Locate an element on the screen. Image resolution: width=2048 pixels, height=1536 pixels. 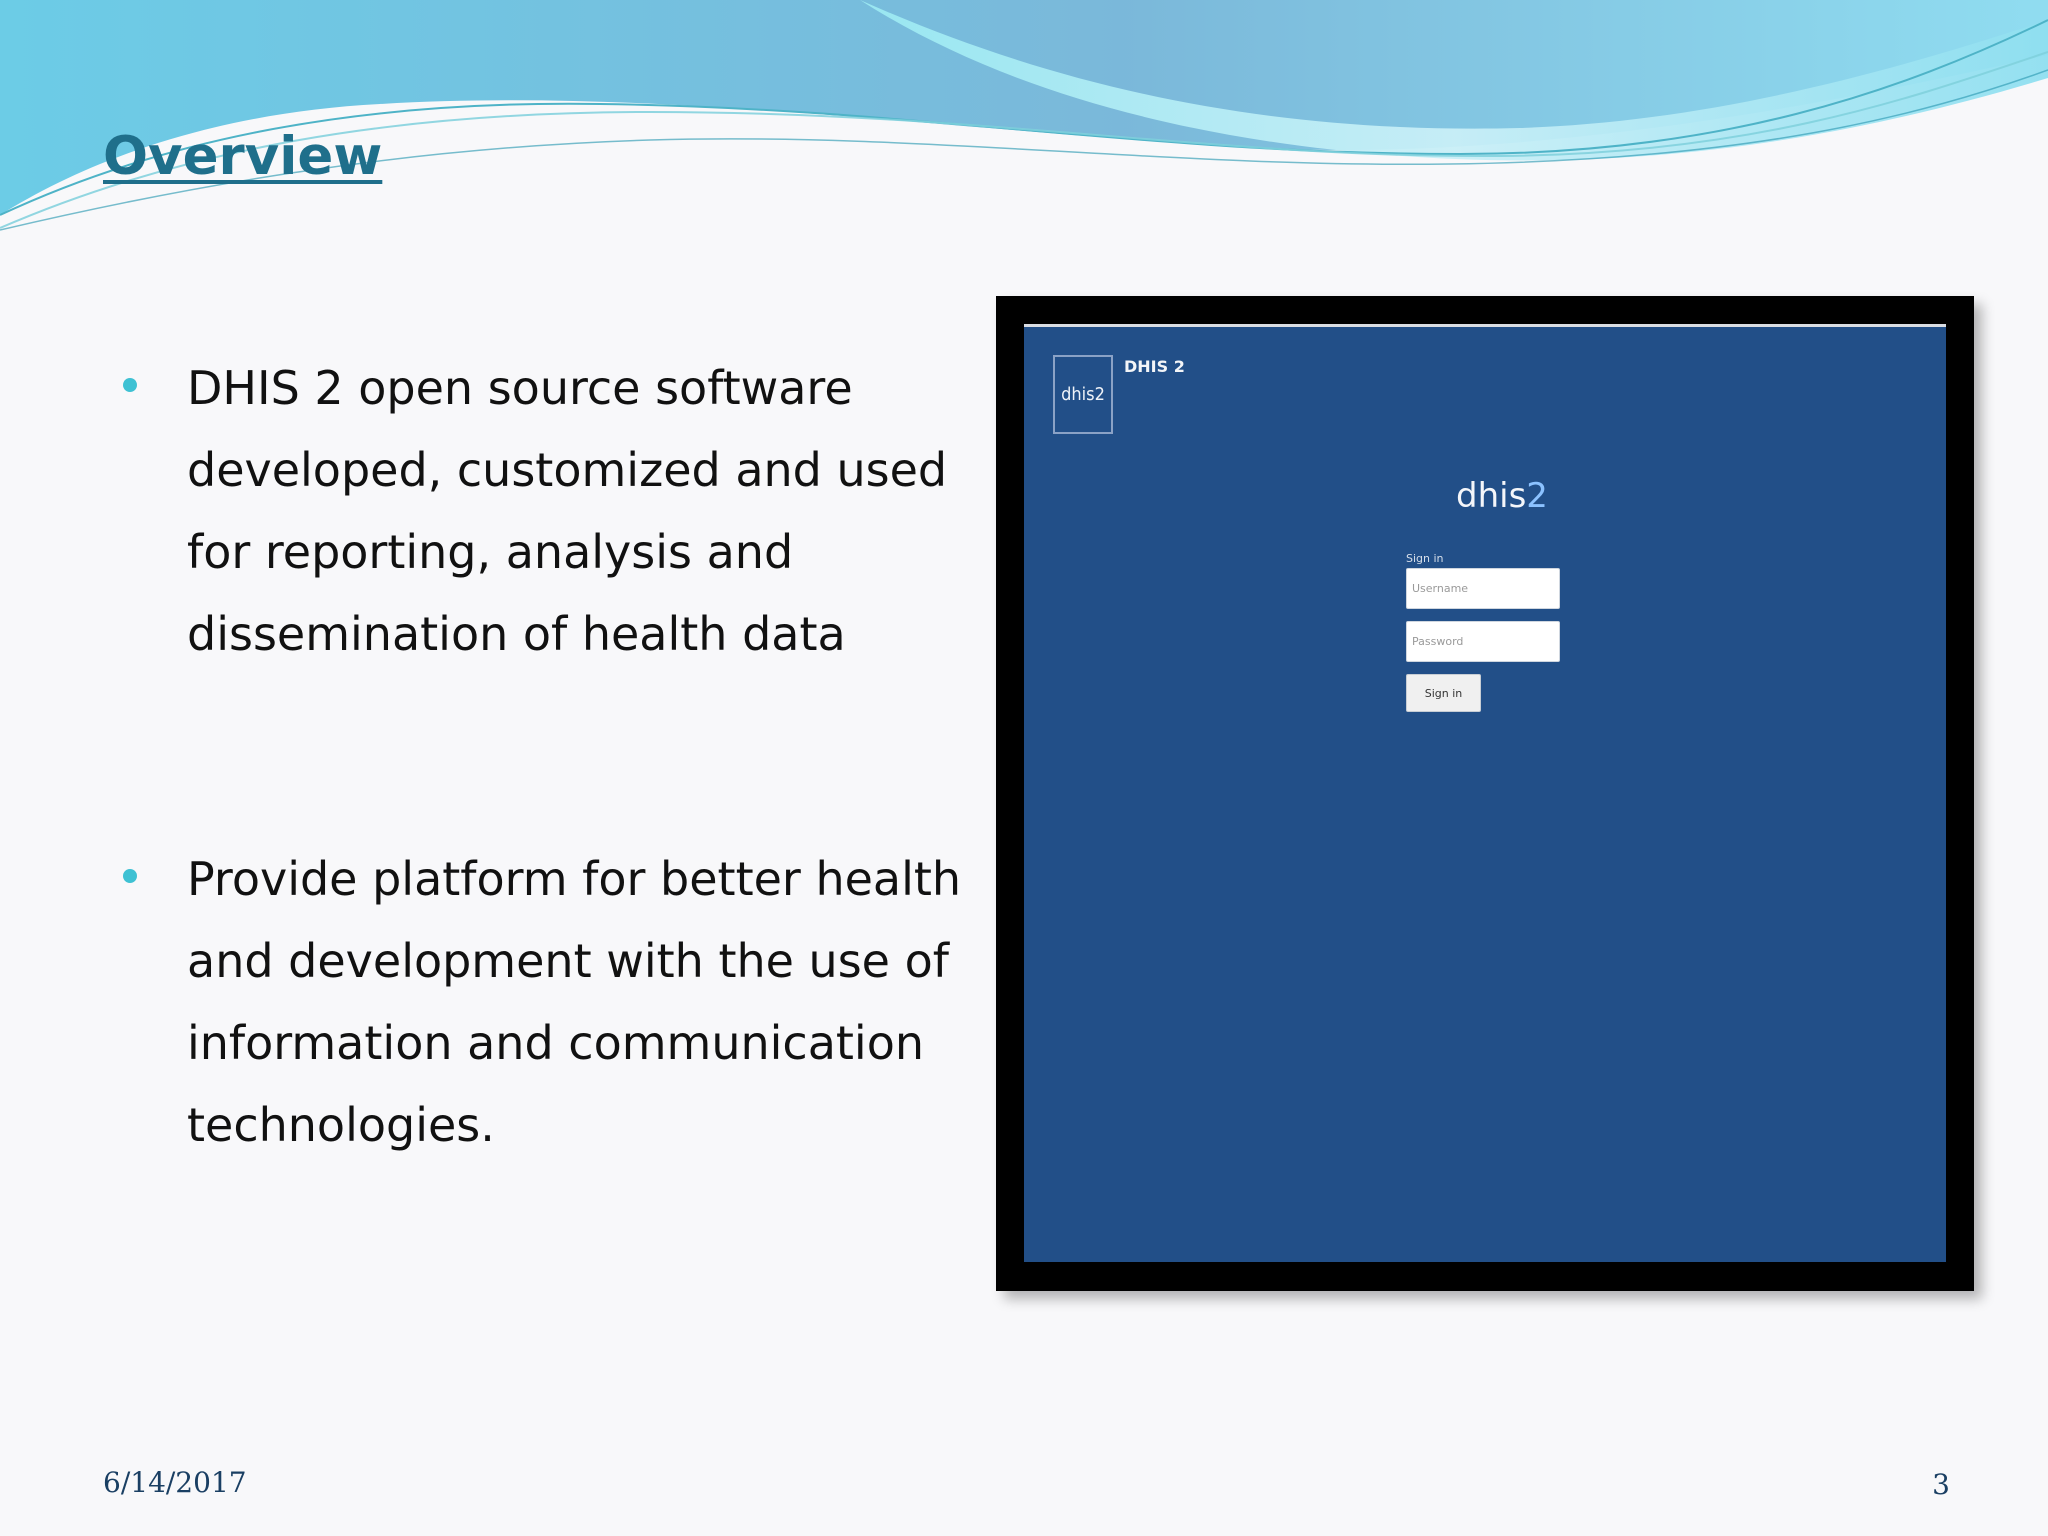
dhis2-logo-text: dhis2 is located at coordinates (1083, 394).